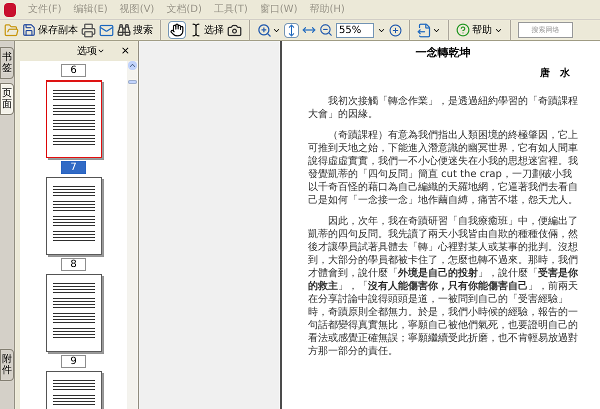 This screenshot has height=409, width=600. What do you see at coordinates (73, 70) in the screenshot?
I see `page-number-label: 6` at bounding box center [73, 70].